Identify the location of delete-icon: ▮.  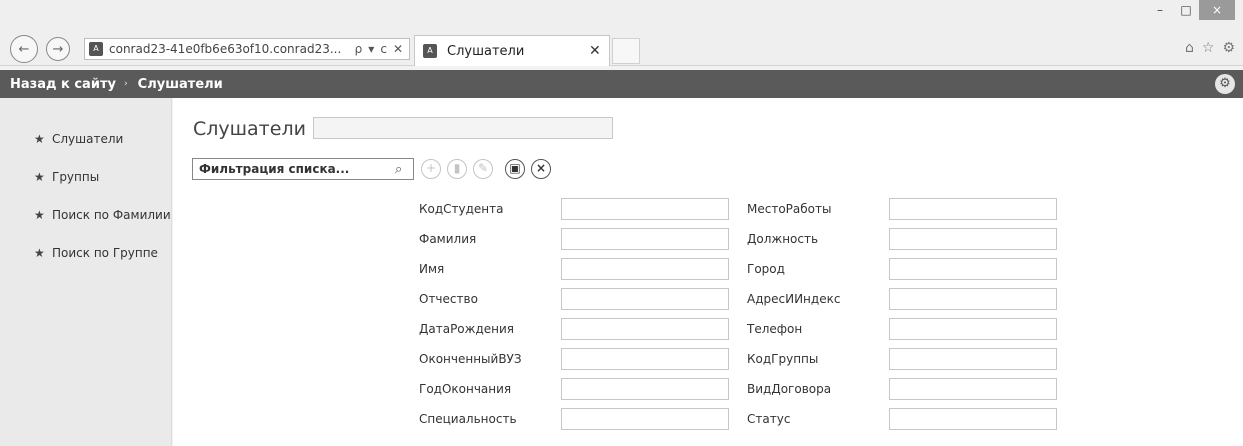
(457, 168).